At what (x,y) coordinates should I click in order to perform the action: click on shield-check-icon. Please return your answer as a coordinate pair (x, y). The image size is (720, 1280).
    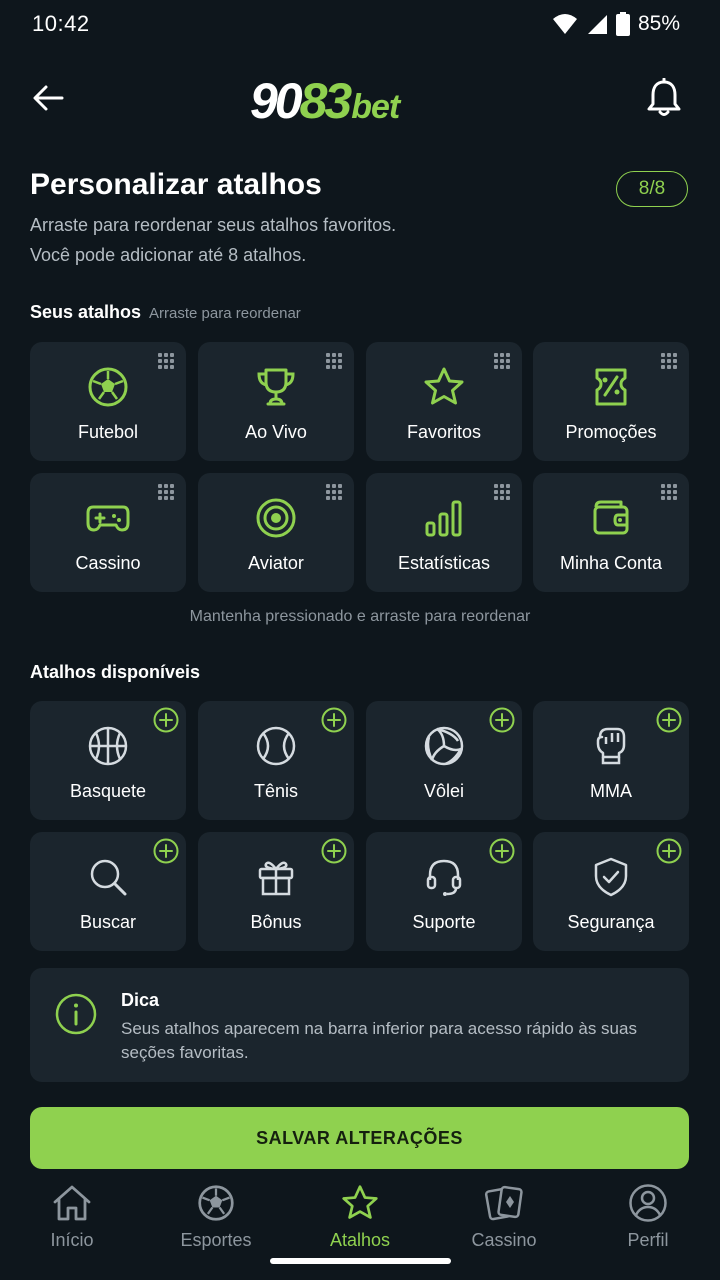
    Looking at the image, I should click on (611, 877).